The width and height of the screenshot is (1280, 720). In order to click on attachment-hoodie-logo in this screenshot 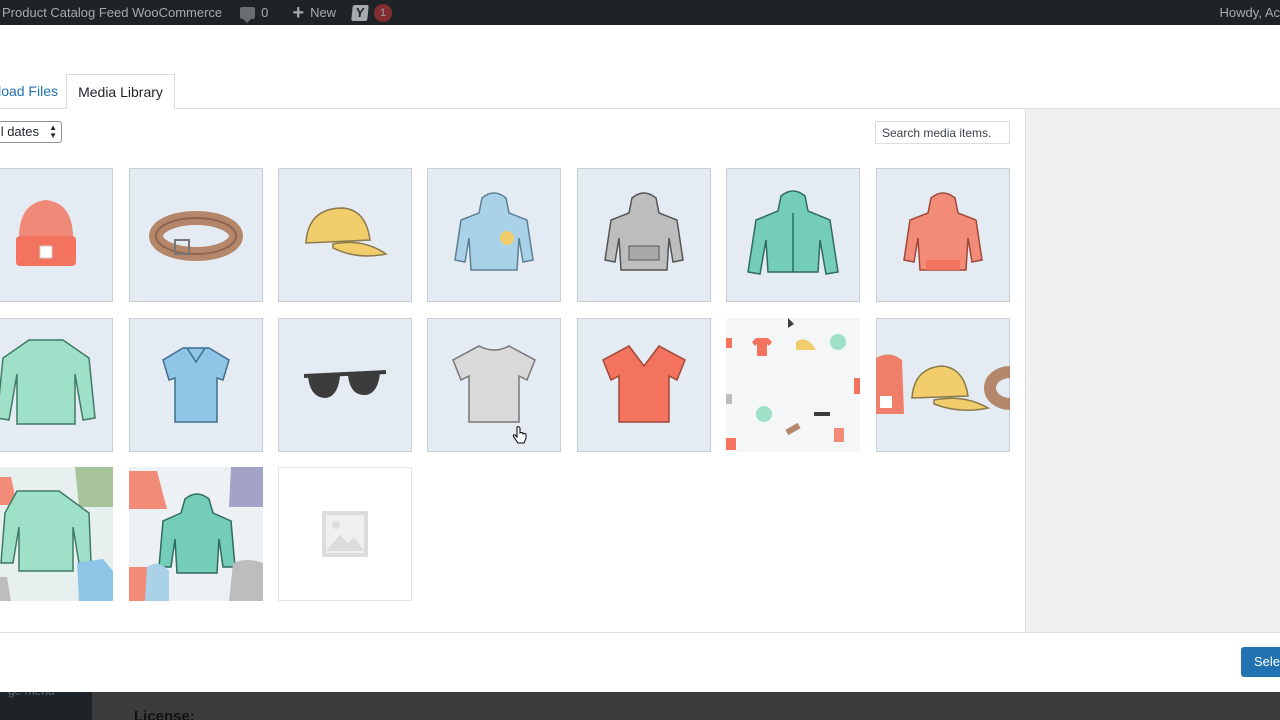, I will do `click(494, 235)`.